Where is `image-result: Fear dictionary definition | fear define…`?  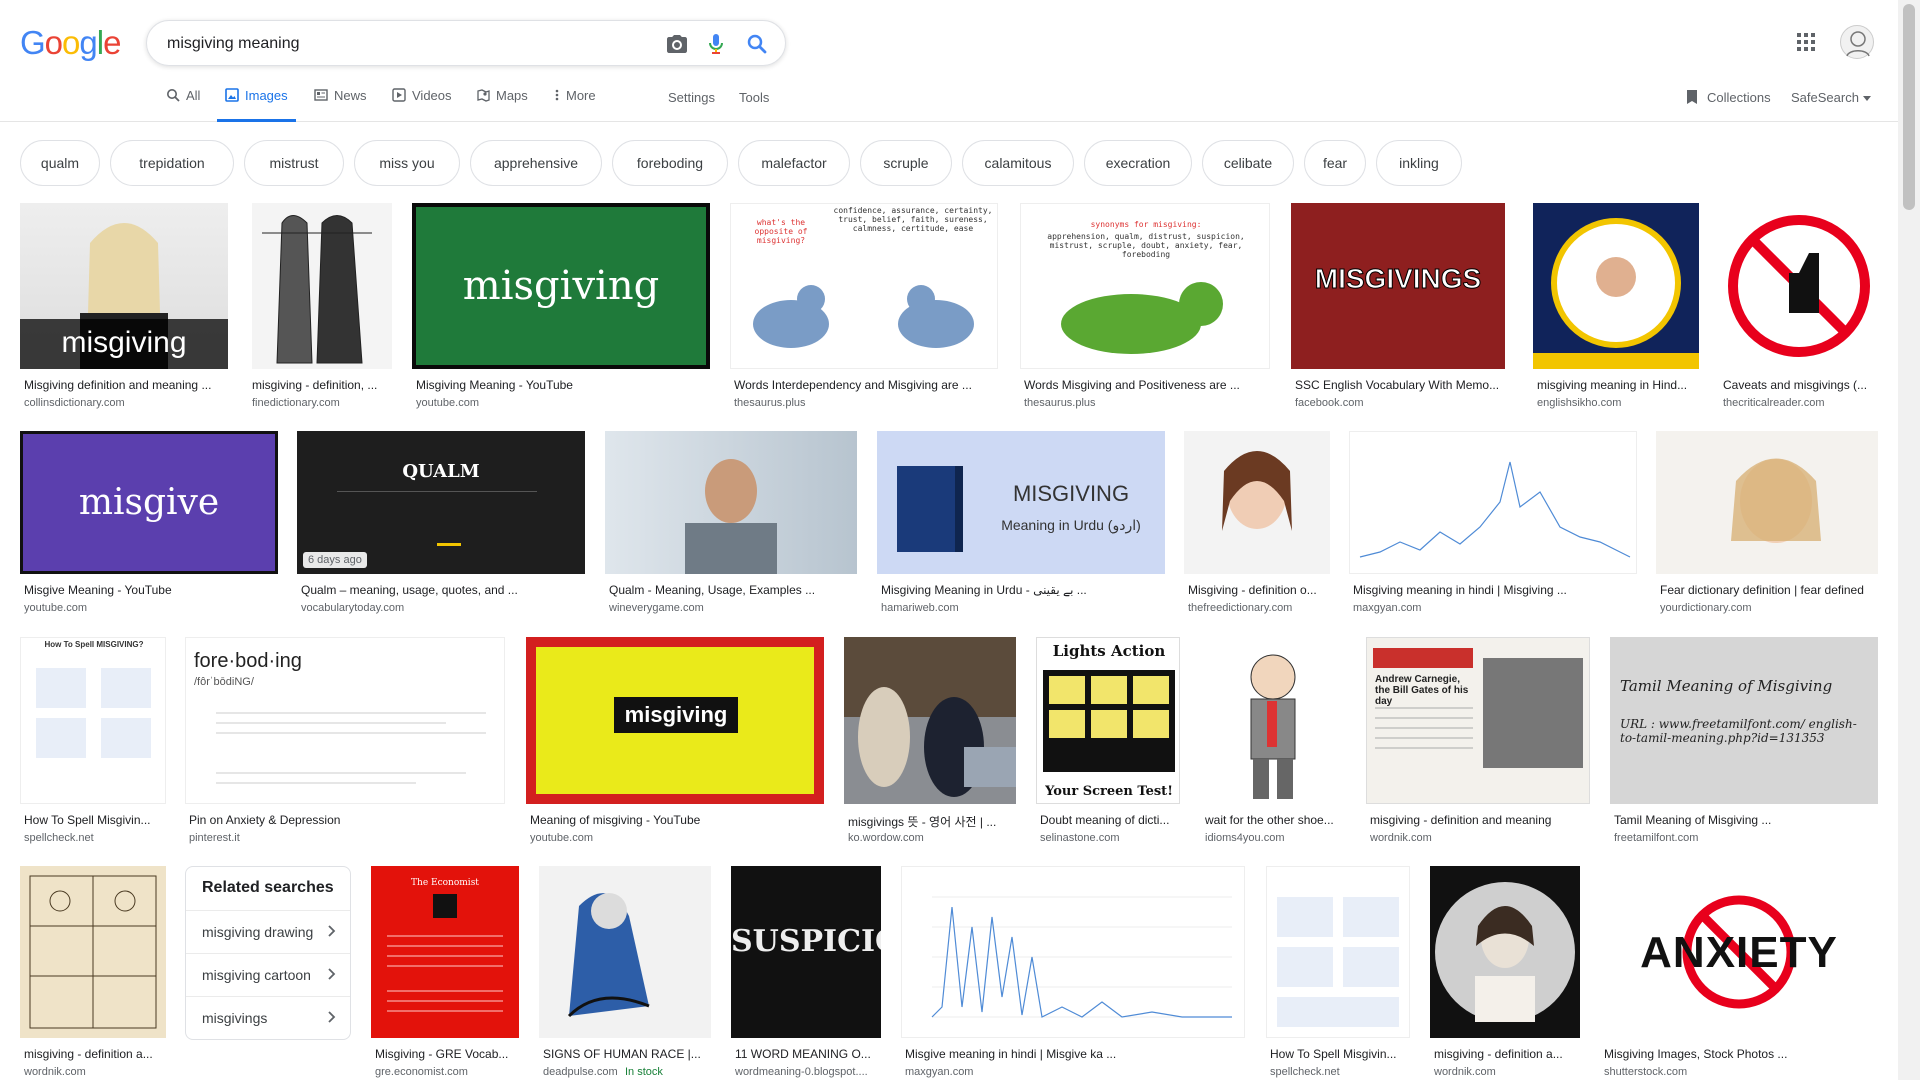
image-result: Fear dictionary definition | fear define… is located at coordinates (1767, 523).